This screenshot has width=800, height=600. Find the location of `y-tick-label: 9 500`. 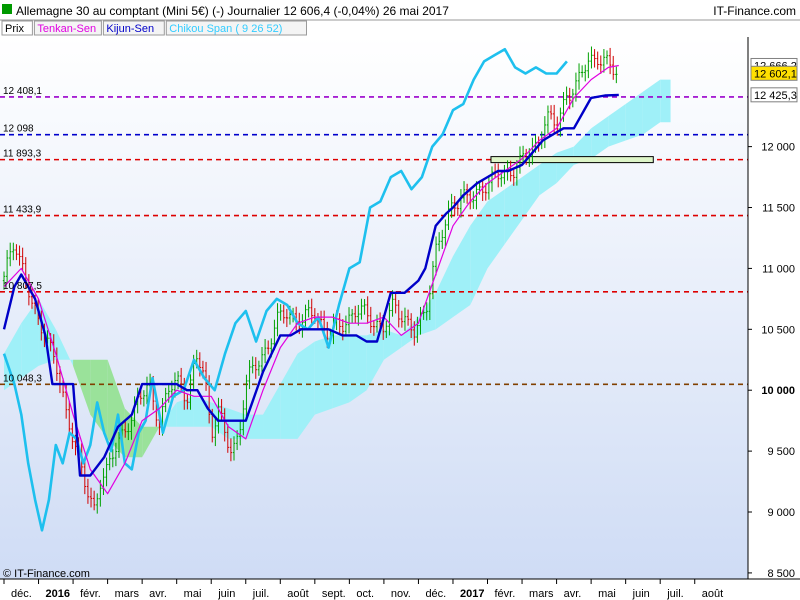

y-tick-label: 9 500 is located at coordinates (781, 452).